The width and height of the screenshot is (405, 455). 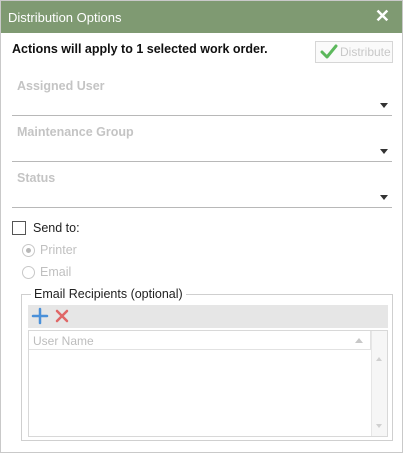 I want to click on column-header-label: User Name, so click(x=63, y=341).